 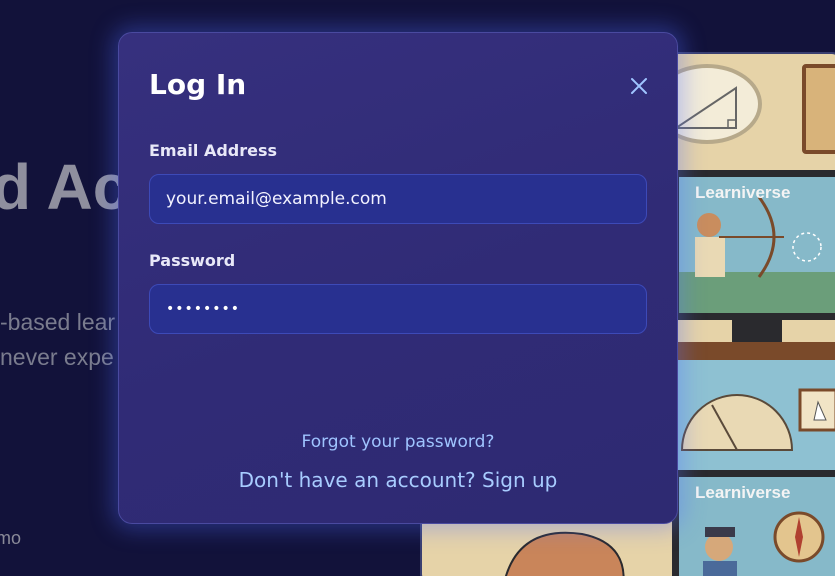 What do you see at coordinates (757, 245) in the screenshot?
I see `monitor-1-screen: Learniverse` at bounding box center [757, 245].